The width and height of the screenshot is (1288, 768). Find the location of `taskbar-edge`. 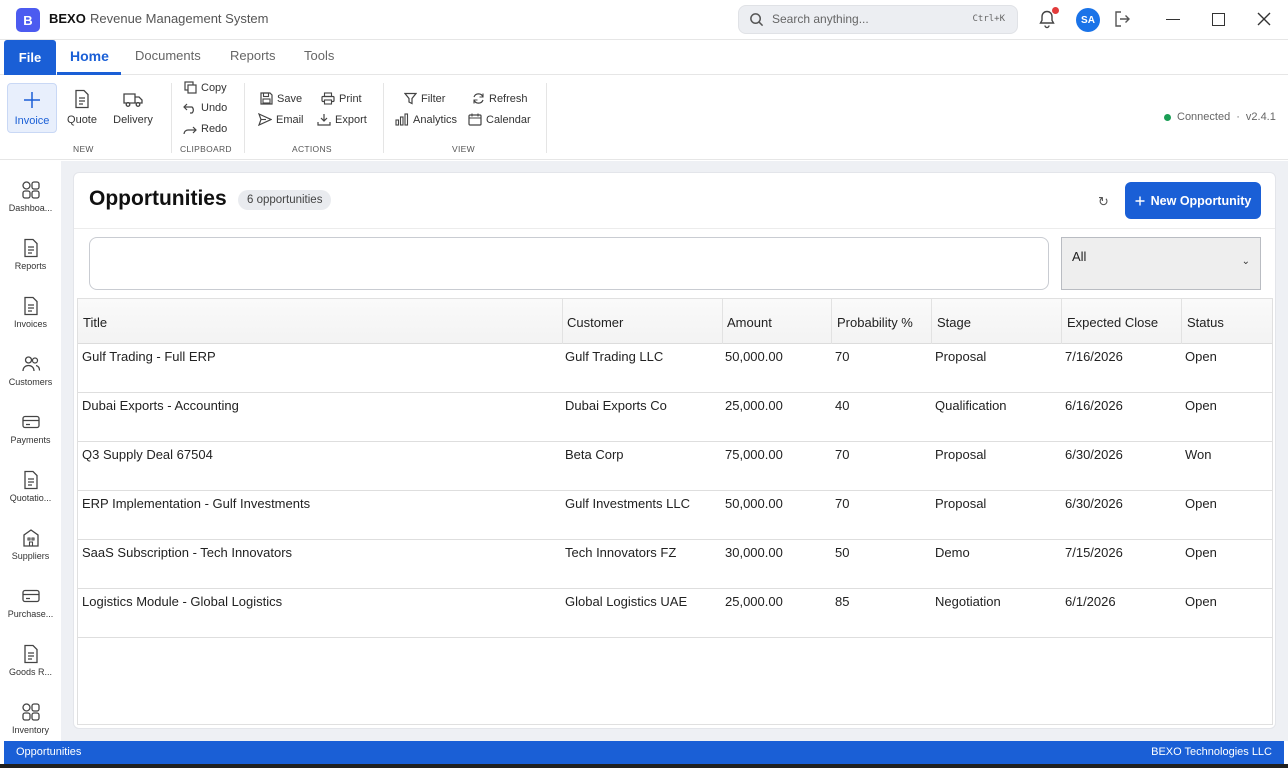

taskbar-edge is located at coordinates (644, 766).